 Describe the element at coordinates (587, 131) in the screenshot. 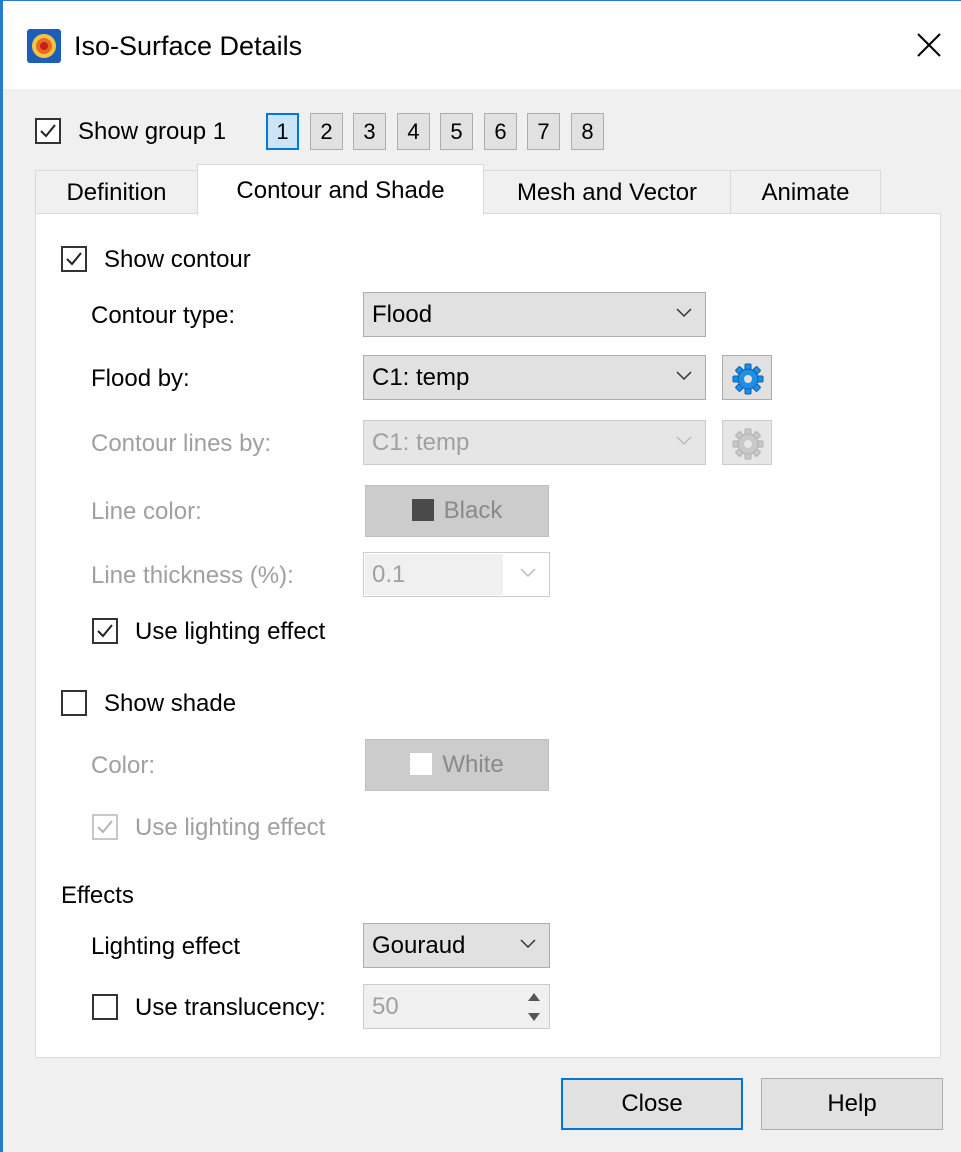

I see `group-button-8: 8` at that location.